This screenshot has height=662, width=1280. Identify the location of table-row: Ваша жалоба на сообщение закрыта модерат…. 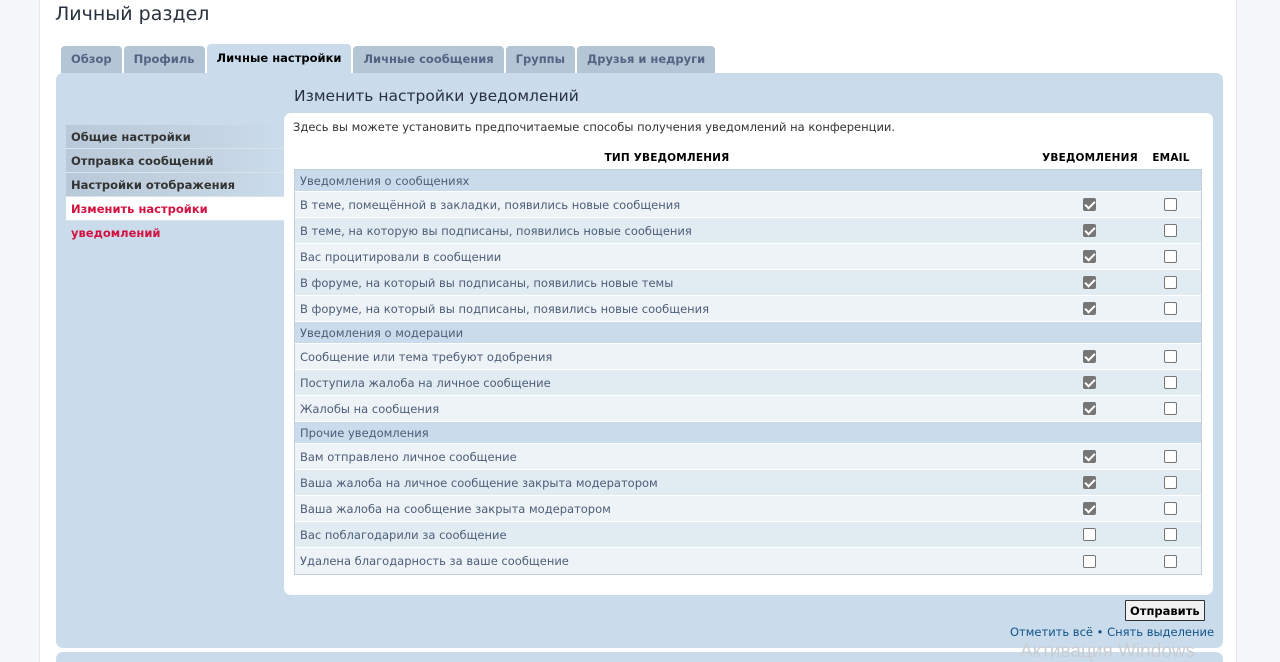
(748, 509).